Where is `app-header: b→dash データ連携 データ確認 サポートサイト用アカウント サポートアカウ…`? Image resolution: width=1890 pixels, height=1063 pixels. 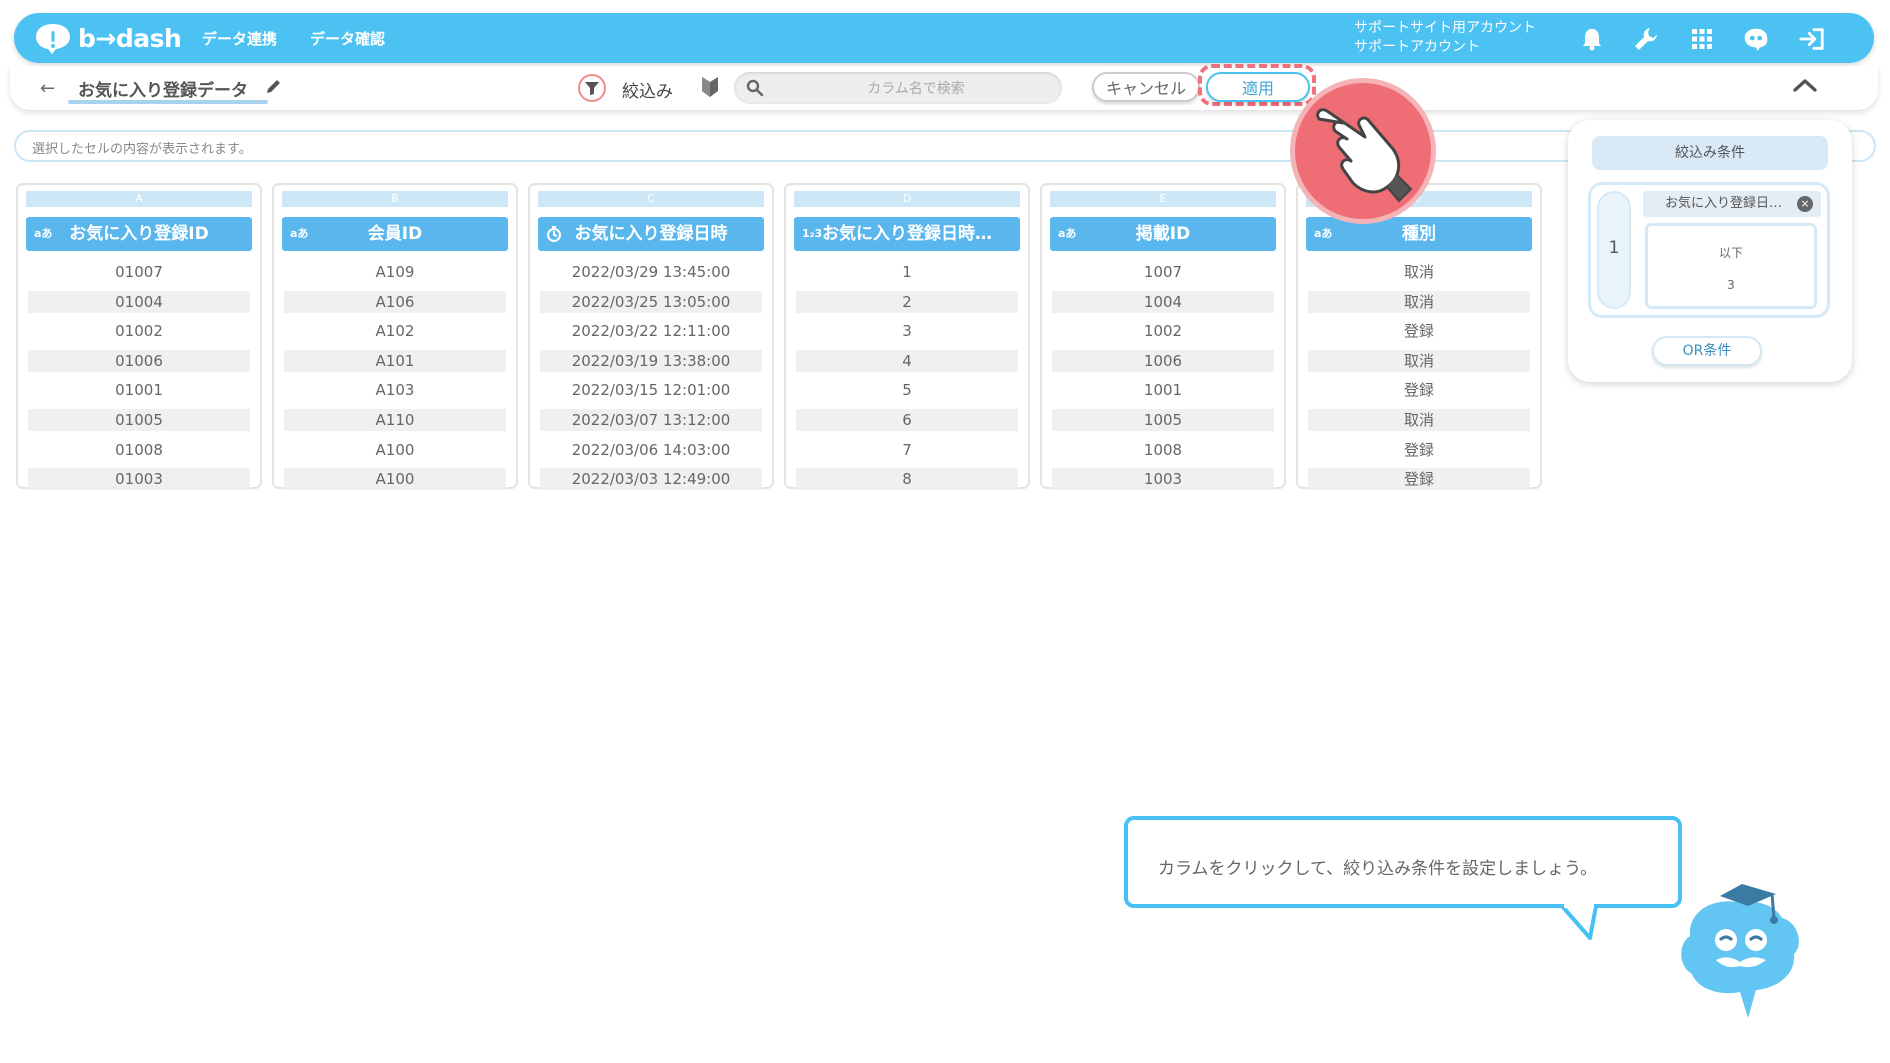
app-header: b→dash データ連携 データ確認 サポートサイト用アカウント サポートアカウ… is located at coordinates (944, 38).